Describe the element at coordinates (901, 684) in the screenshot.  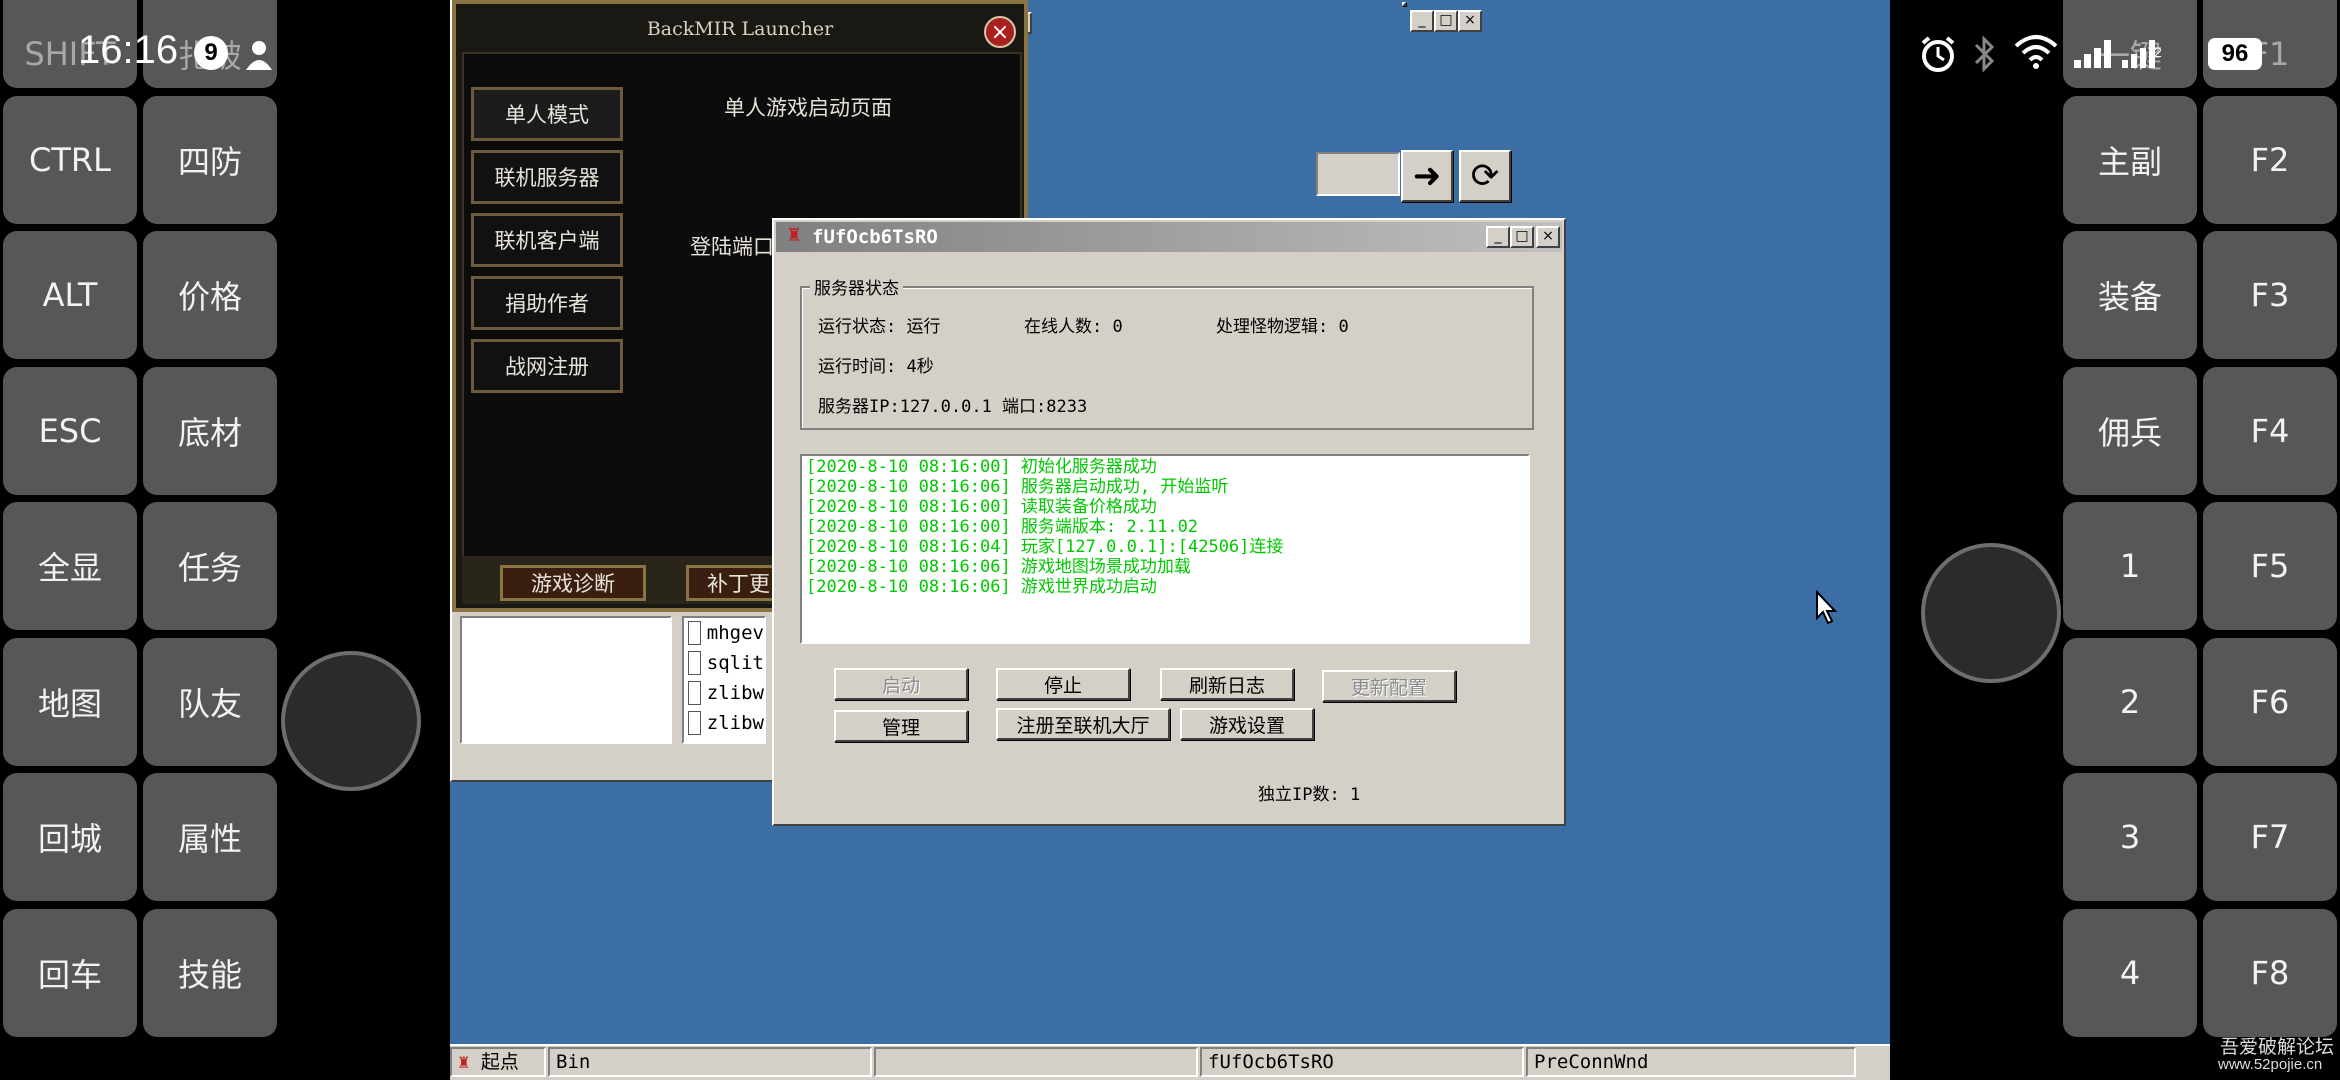
I see `start-button: 启动` at that location.